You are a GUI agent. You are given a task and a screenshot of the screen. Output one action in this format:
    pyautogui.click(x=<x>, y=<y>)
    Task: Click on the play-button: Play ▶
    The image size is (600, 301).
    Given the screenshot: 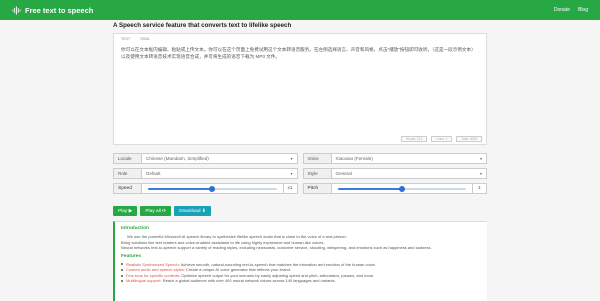 What is the action you would take?
    pyautogui.click(x=125, y=211)
    